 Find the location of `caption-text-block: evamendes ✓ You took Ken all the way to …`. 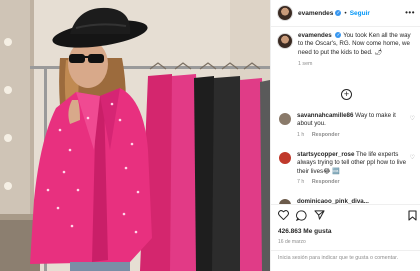

caption-text-block: evamendes ✓ You took Ken all the way to … is located at coordinates (357, 50).